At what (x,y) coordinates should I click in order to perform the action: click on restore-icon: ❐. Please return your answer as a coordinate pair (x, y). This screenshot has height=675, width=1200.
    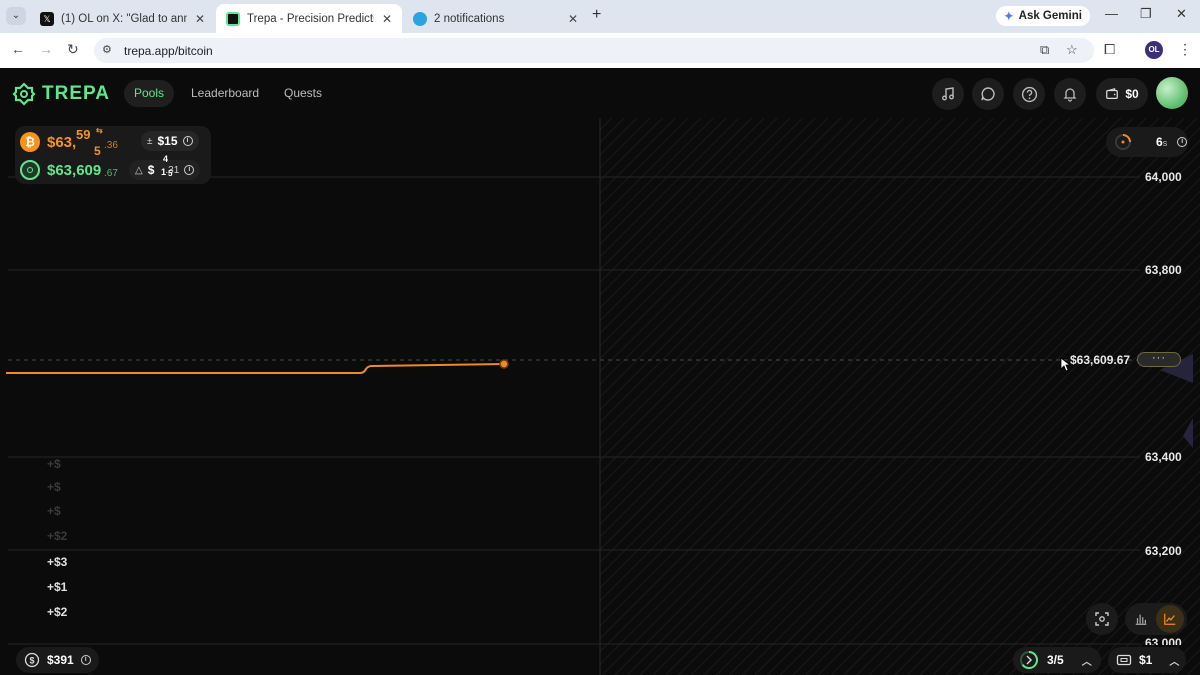
    Looking at the image, I should click on (1146, 14).